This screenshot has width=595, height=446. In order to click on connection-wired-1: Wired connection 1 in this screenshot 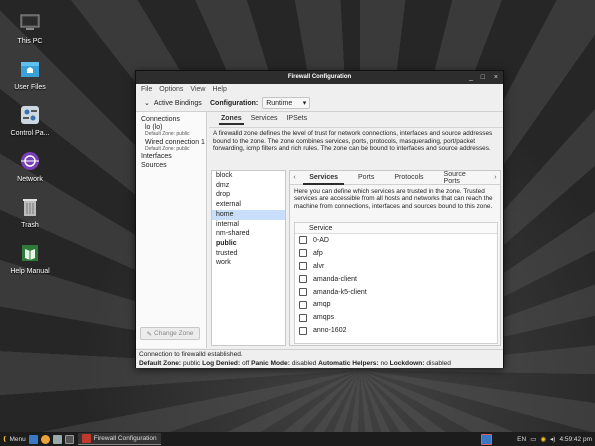, I will do `click(171, 142)`.